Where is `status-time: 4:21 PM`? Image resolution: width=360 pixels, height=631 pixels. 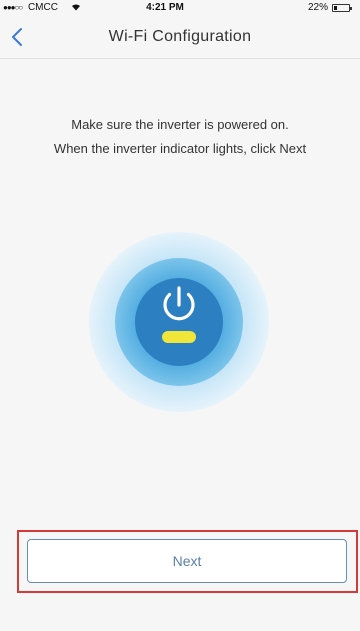 status-time: 4:21 PM is located at coordinates (165, 7).